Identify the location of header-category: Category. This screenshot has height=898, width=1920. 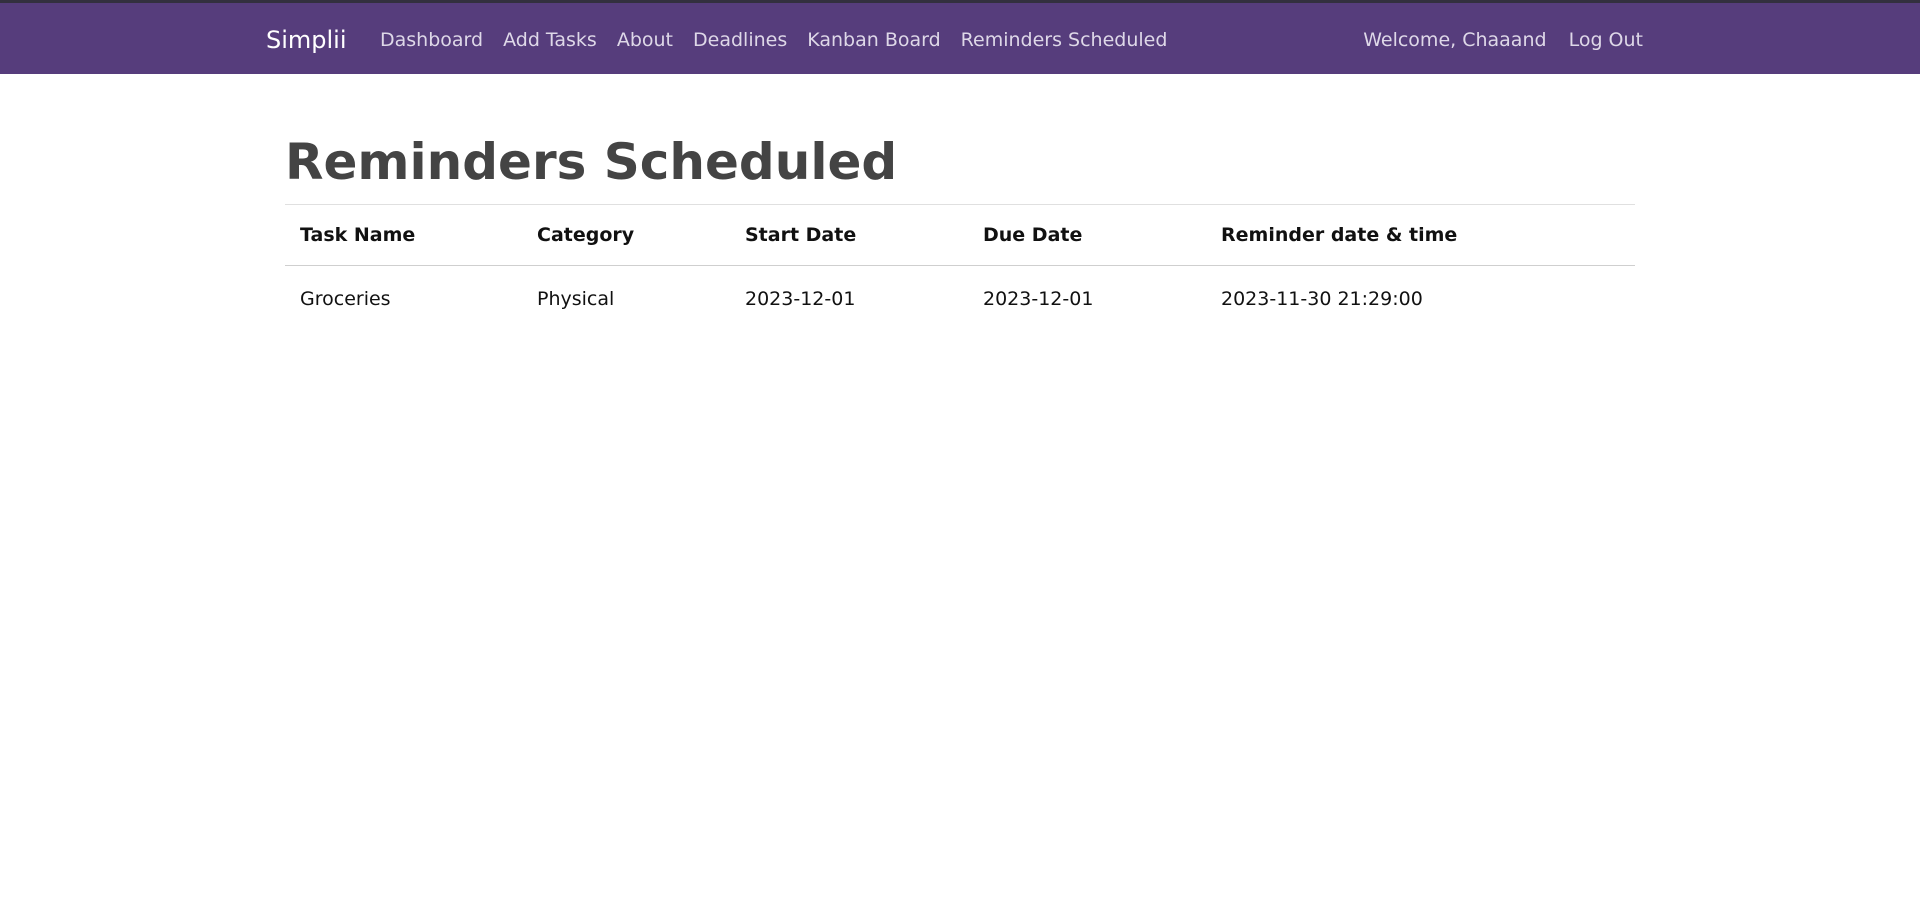
(626, 235).